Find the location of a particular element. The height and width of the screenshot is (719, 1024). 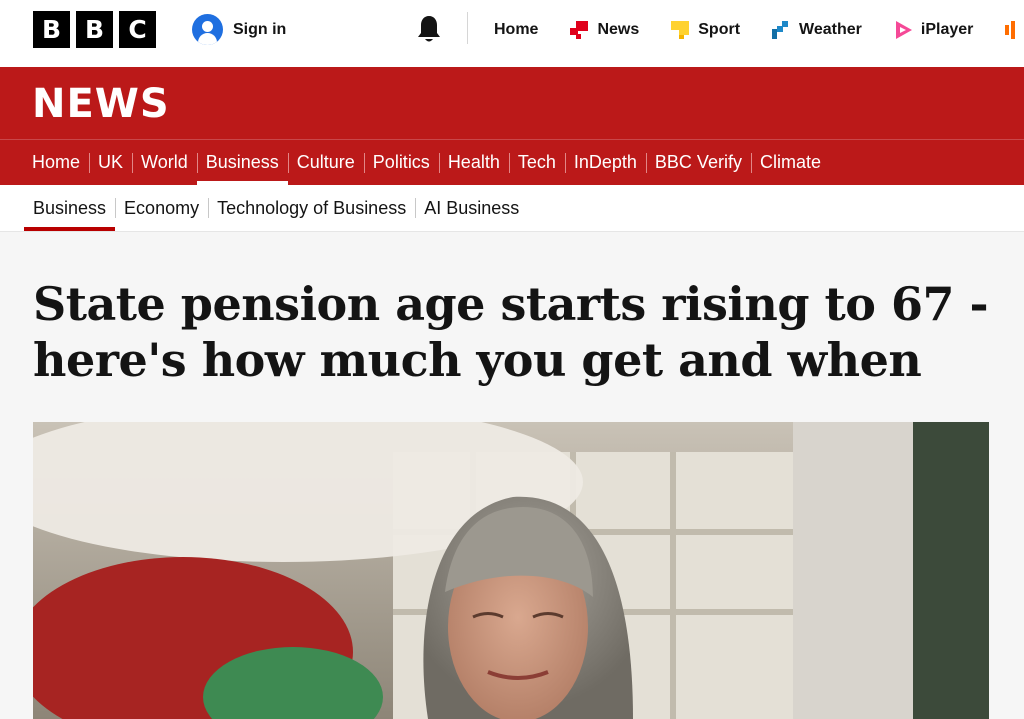

top-nav-sport-label: Sport is located at coordinates (719, 29).